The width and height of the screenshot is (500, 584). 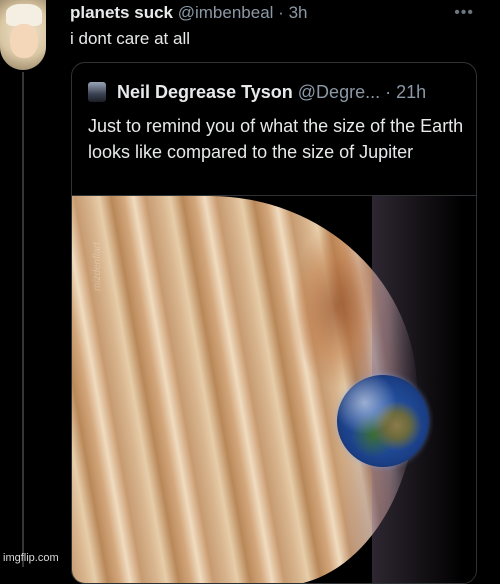 What do you see at coordinates (226, 12) in the screenshot?
I see `author-handle: @imbenbeal` at bounding box center [226, 12].